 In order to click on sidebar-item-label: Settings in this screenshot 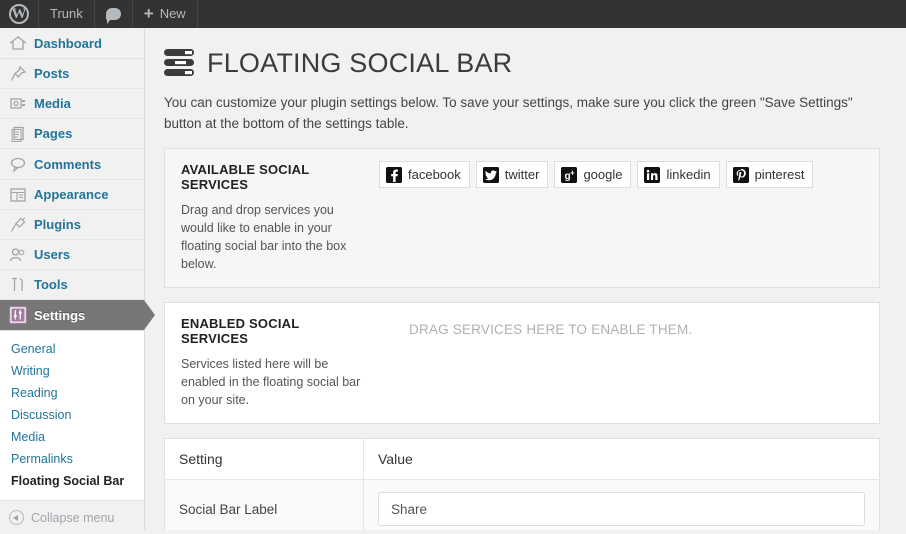, I will do `click(60, 315)`.